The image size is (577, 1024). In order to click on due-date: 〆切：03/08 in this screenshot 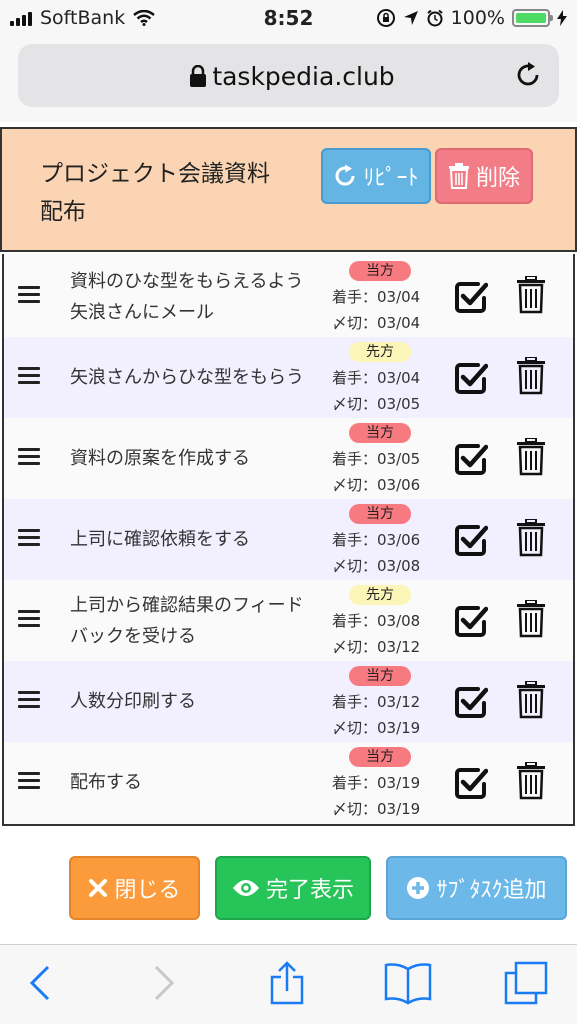, I will do `click(376, 566)`.